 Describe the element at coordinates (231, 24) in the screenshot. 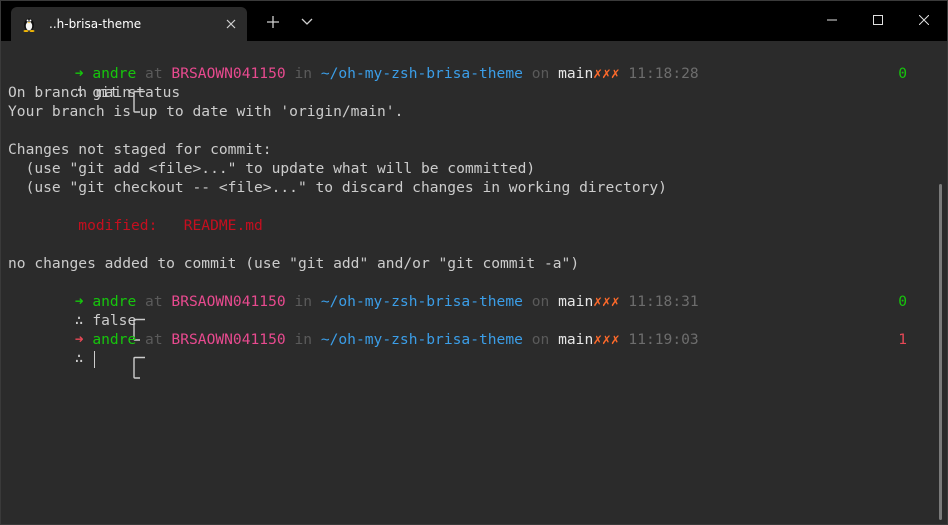

I see `tab-close-icon` at that location.